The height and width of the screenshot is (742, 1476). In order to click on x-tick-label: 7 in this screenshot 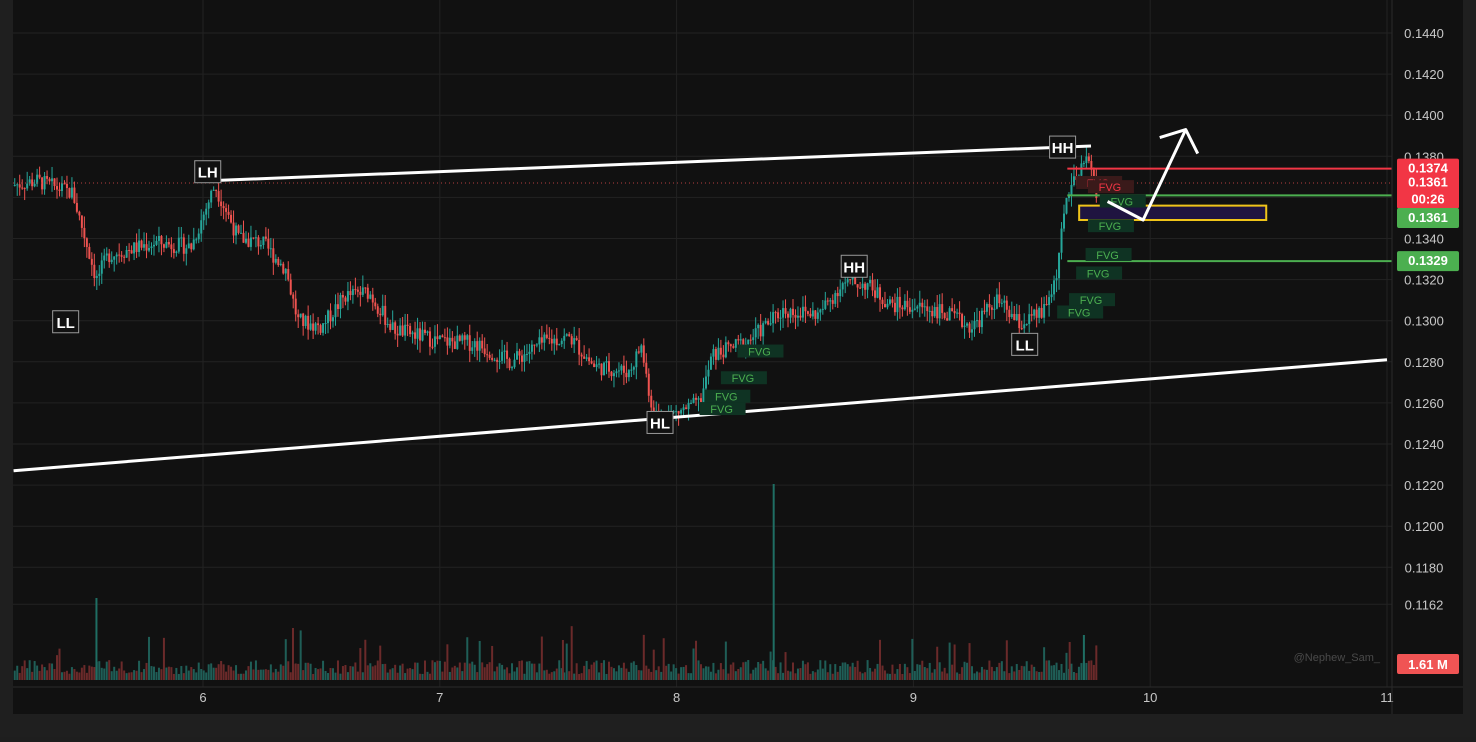, I will do `click(439, 697)`.